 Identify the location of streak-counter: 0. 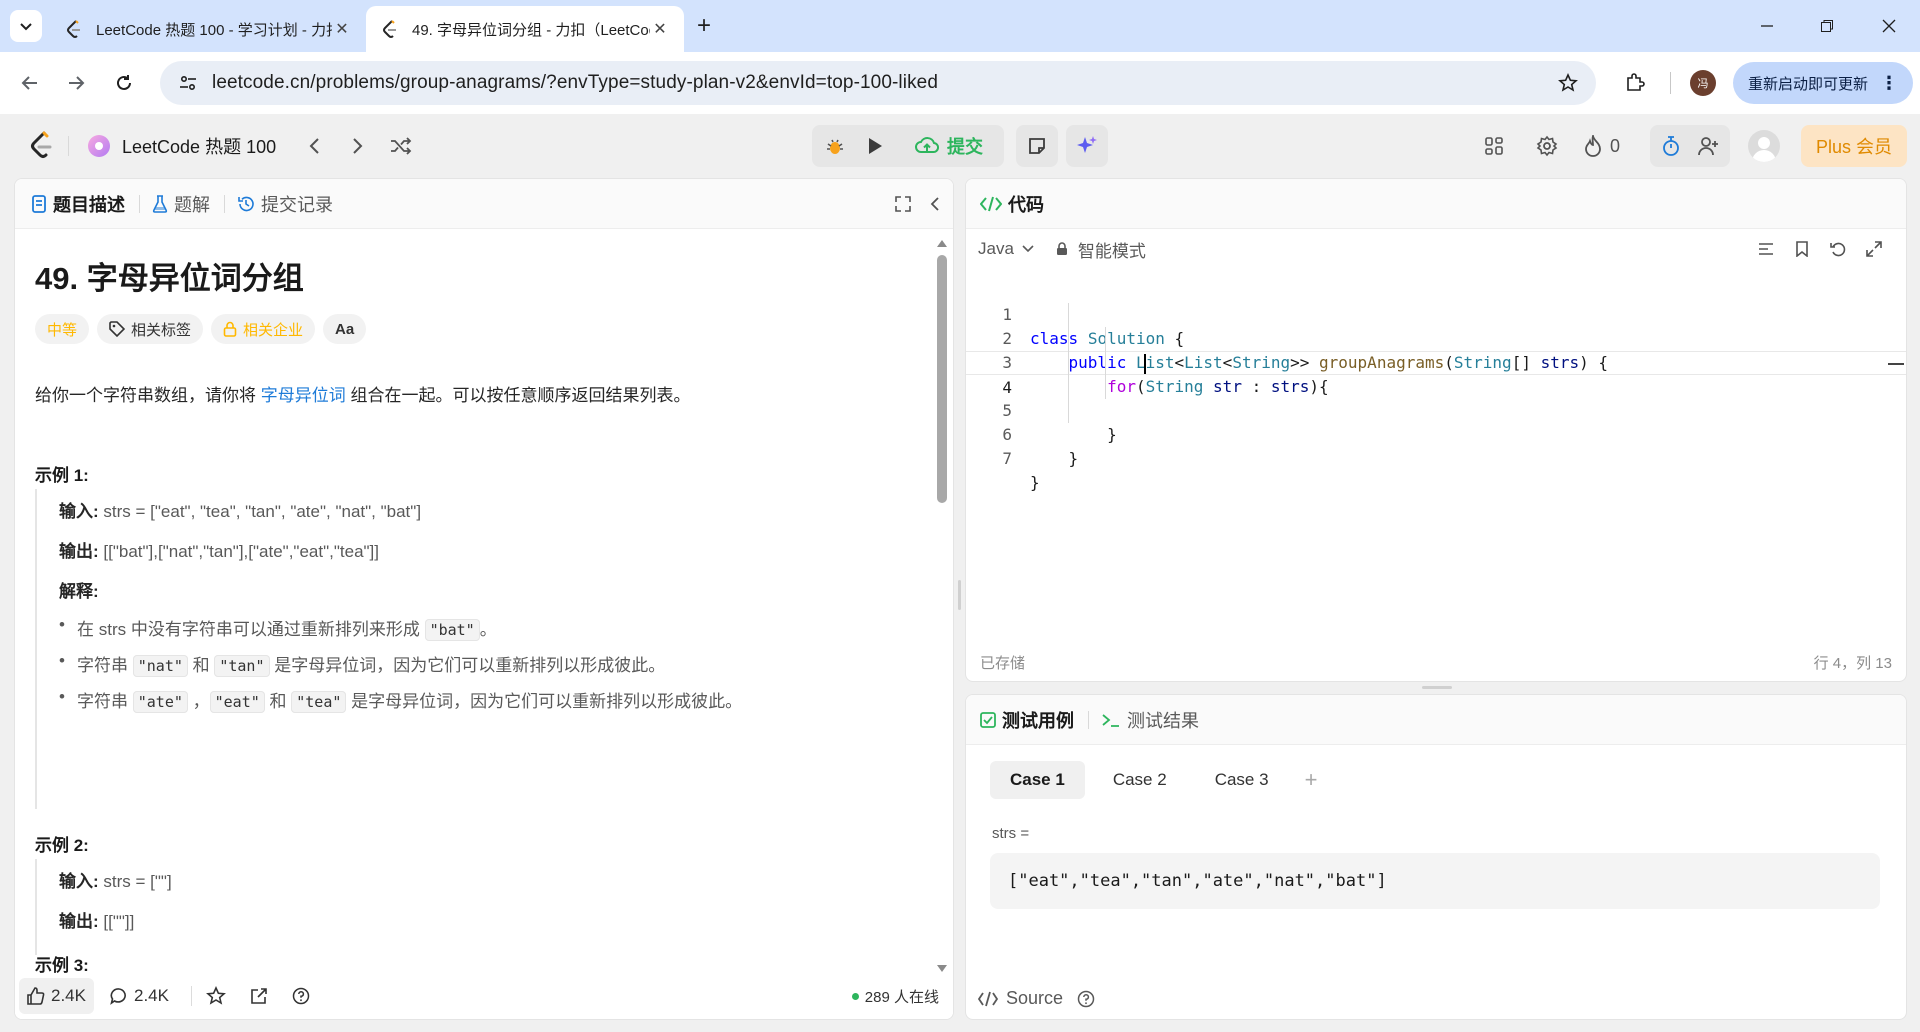
(1602, 146).